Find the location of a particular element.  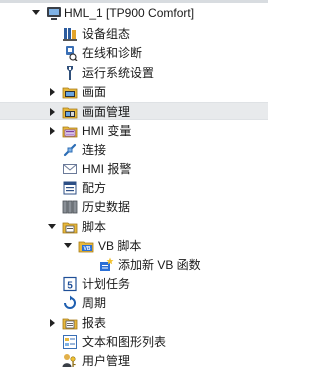

reports-icon is located at coordinates (70, 323).